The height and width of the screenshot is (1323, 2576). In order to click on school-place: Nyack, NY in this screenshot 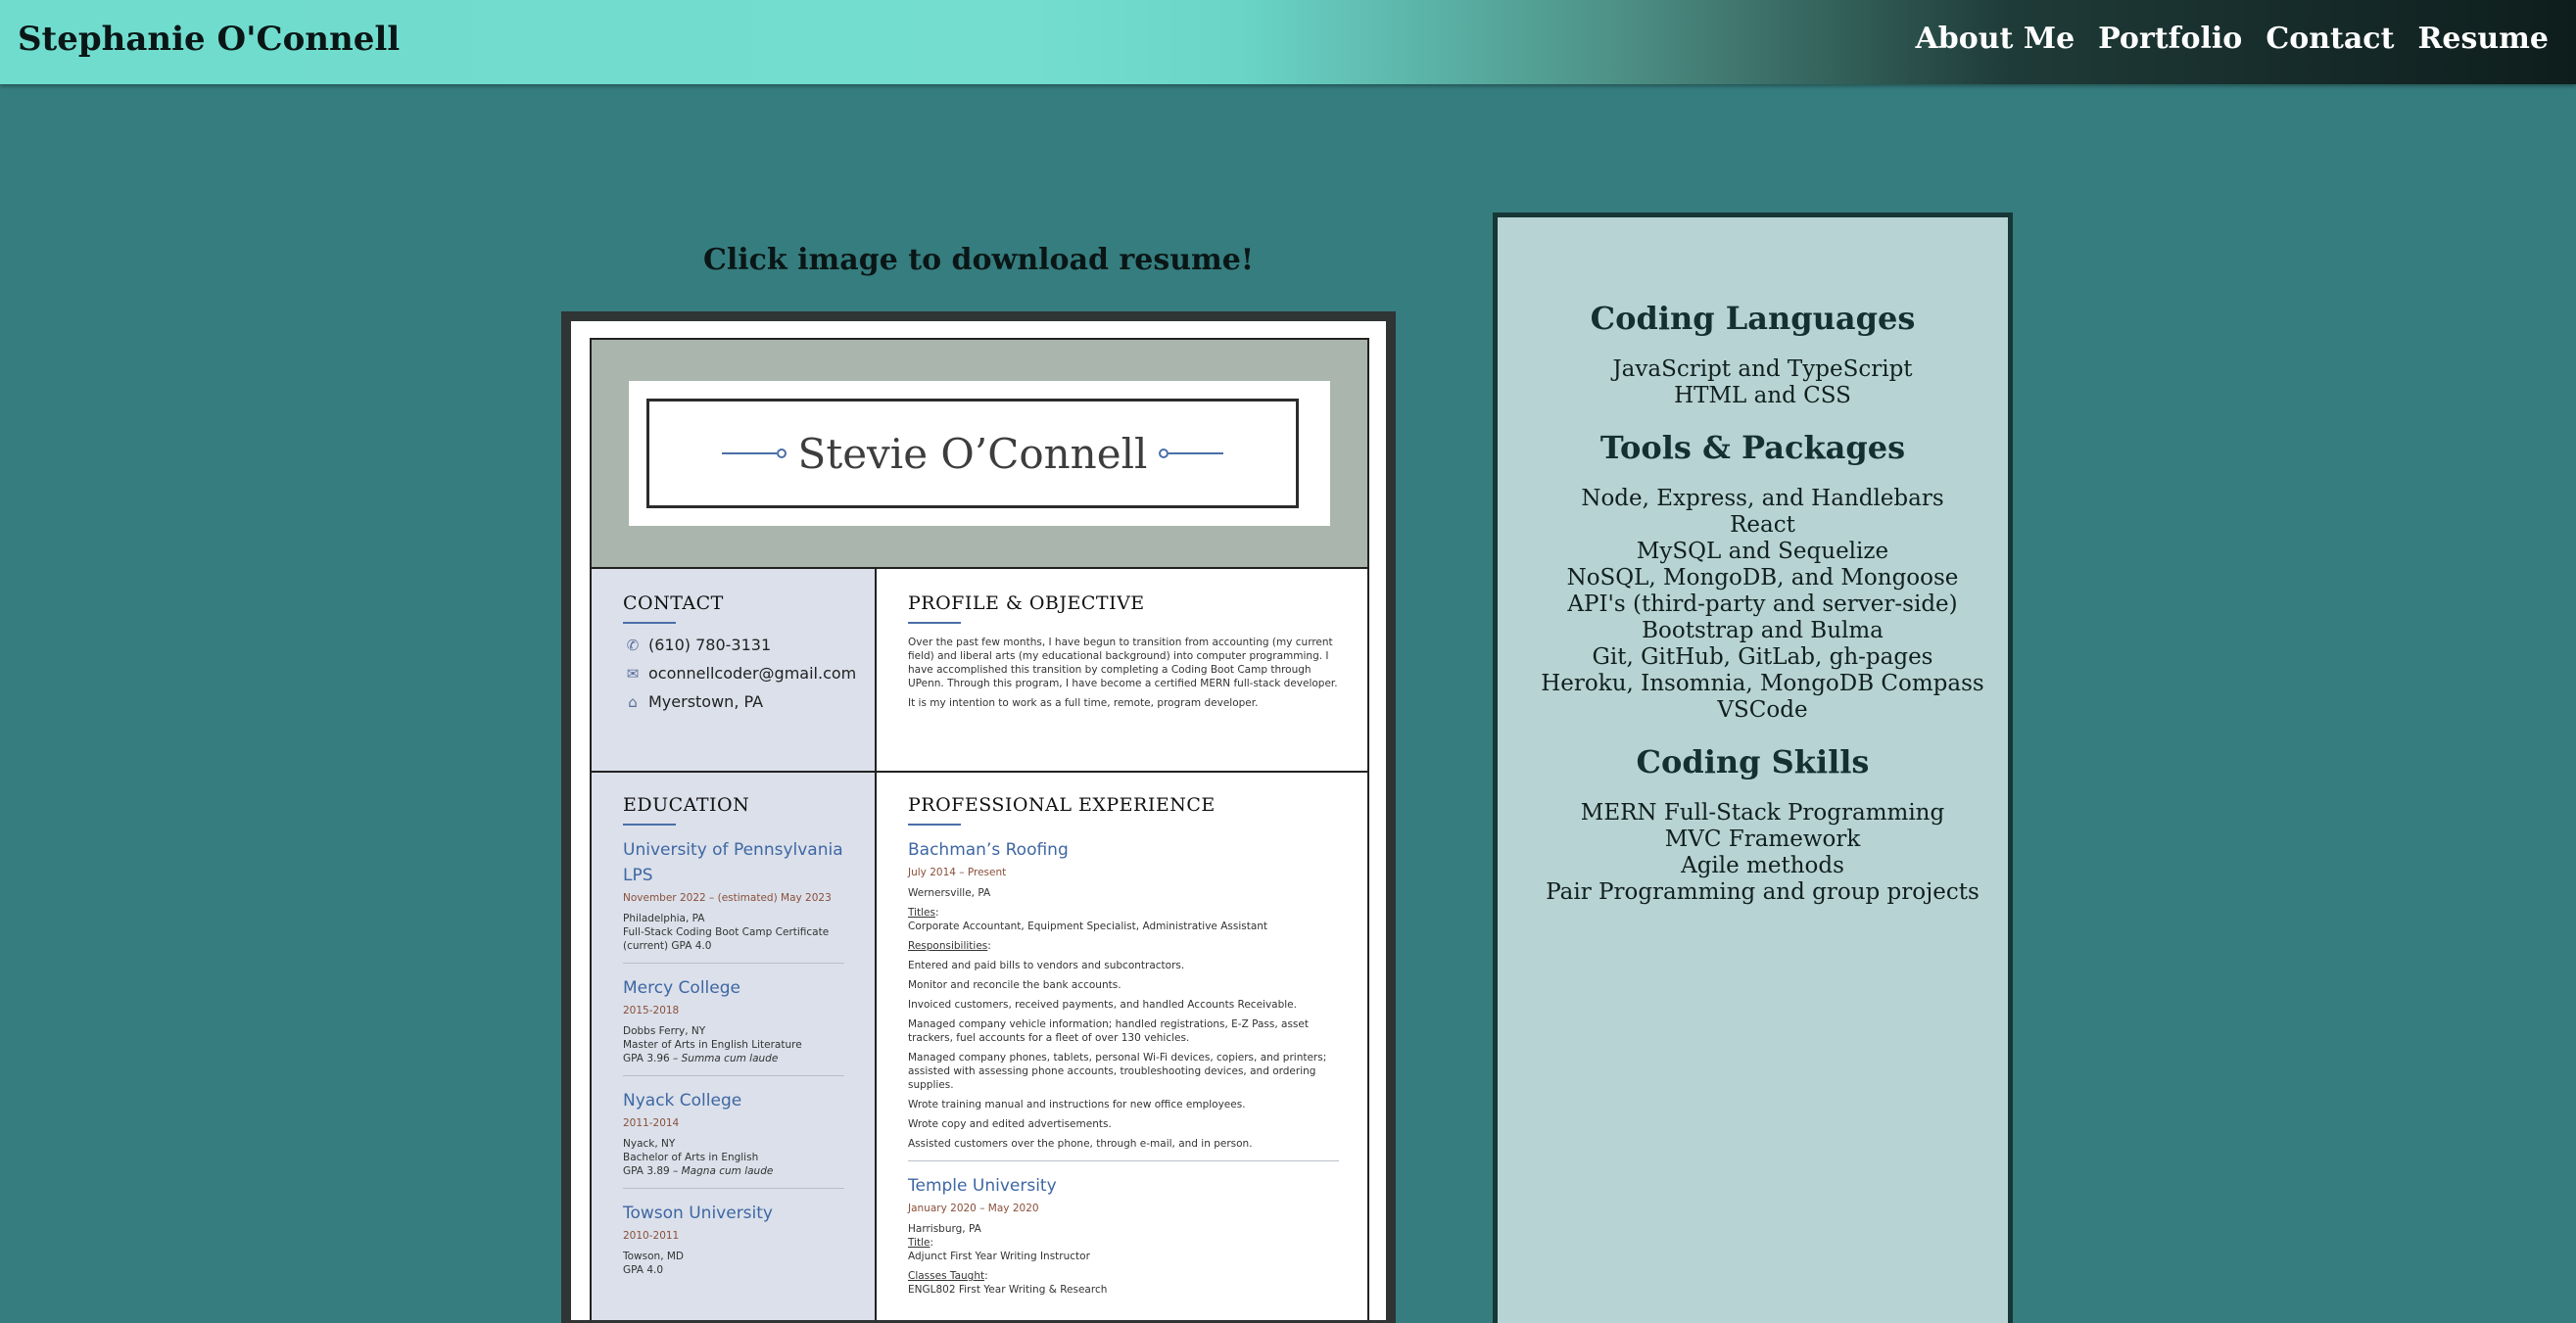, I will do `click(650, 1144)`.